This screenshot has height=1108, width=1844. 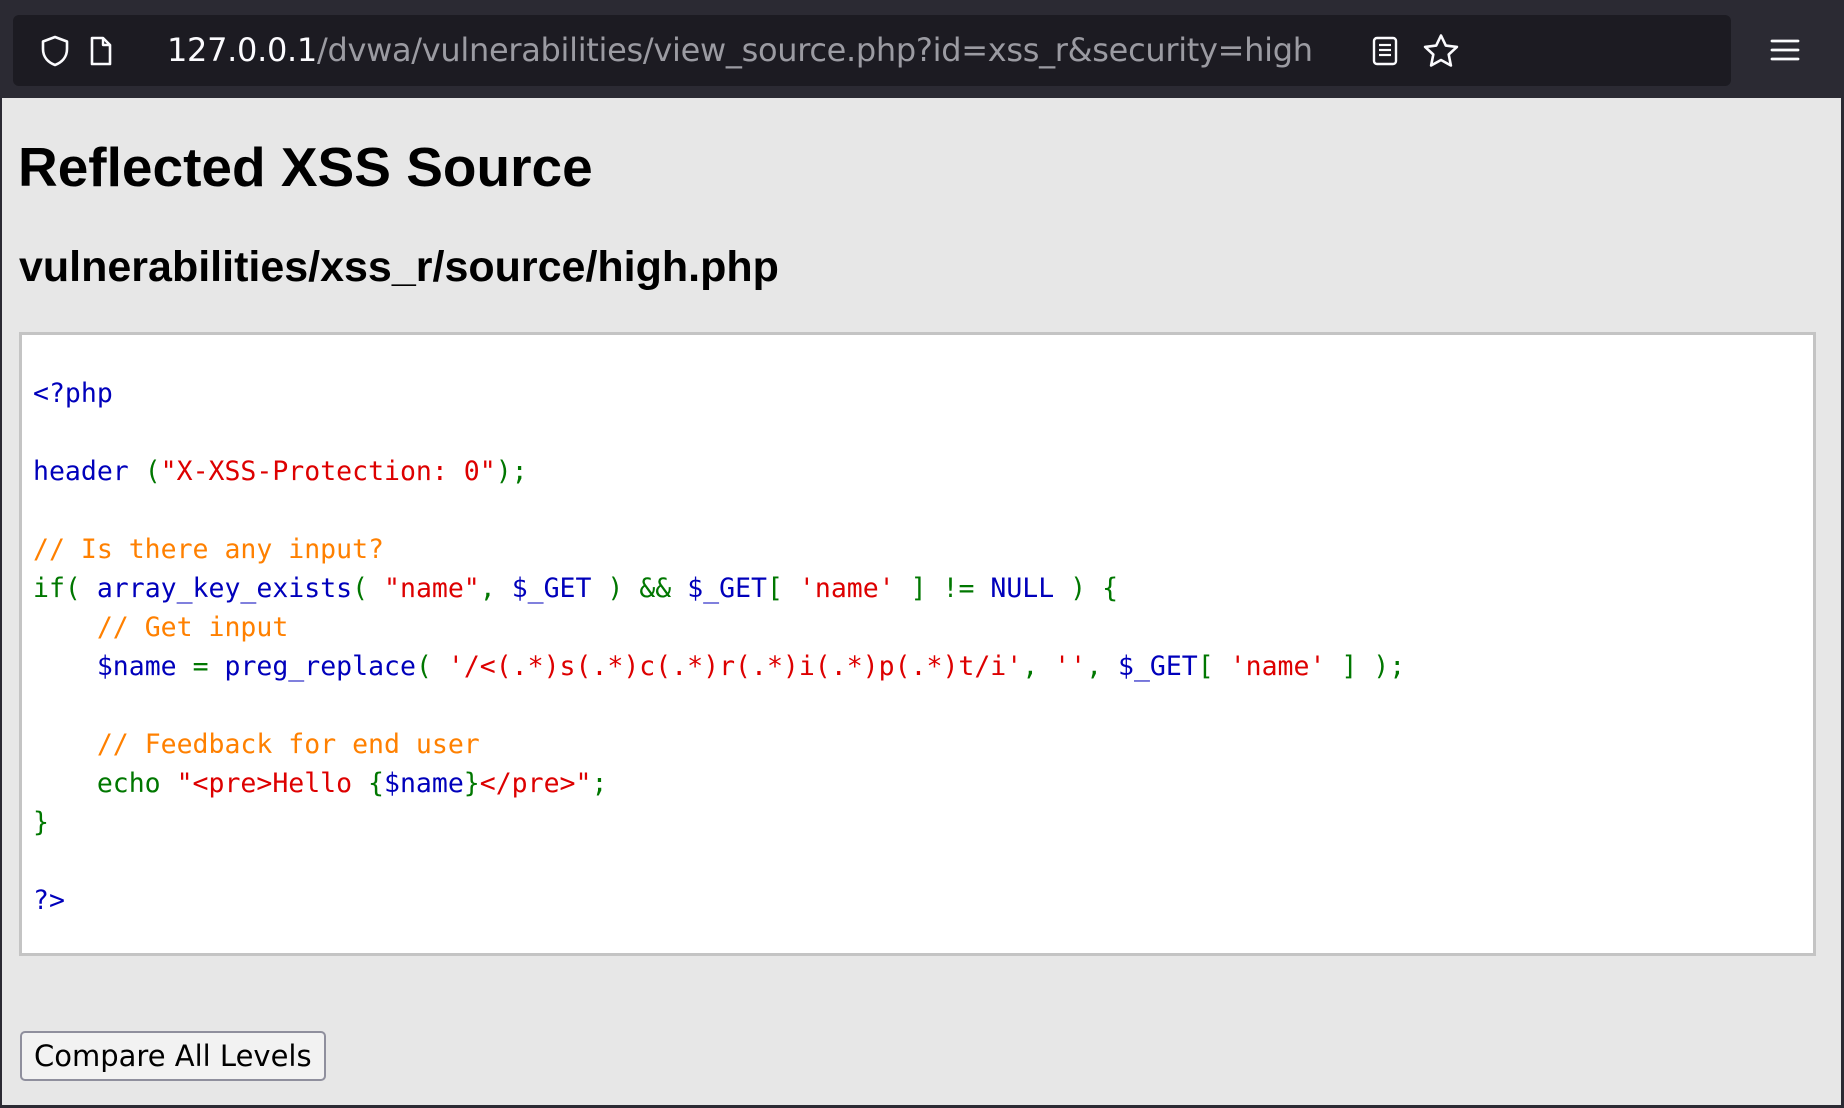 What do you see at coordinates (719, 393) in the screenshot?
I see `code-line: <?php` at bounding box center [719, 393].